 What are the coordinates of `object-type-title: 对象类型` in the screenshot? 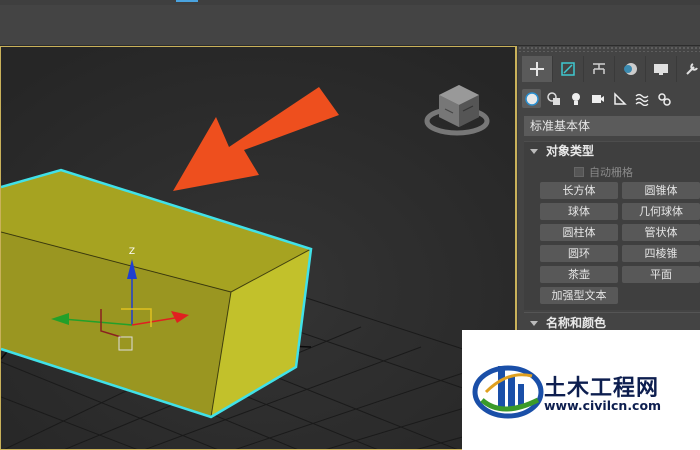 It's located at (570, 151).